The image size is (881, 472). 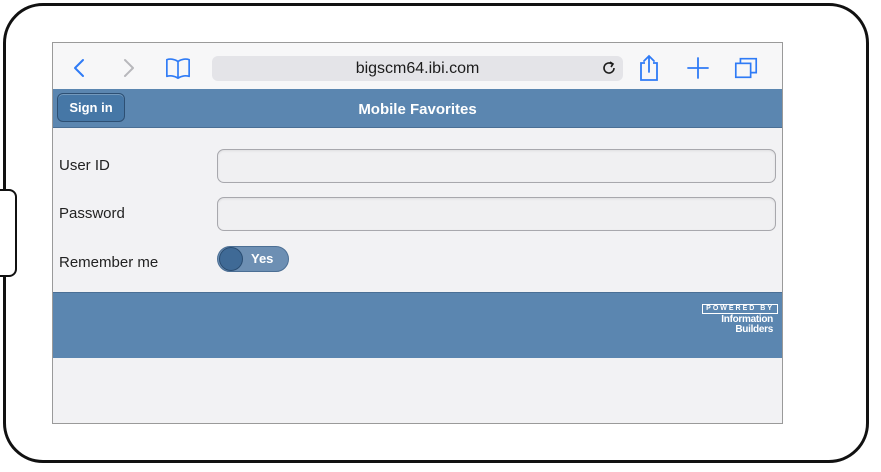 I want to click on remember-row: Remember me Yes, so click(x=417, y=262).